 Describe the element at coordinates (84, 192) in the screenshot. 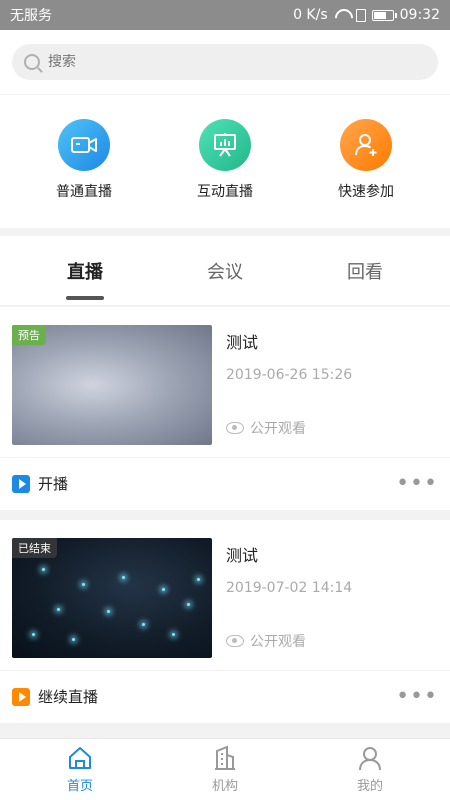

I see `quick-action-label: 普通直播` at that location.